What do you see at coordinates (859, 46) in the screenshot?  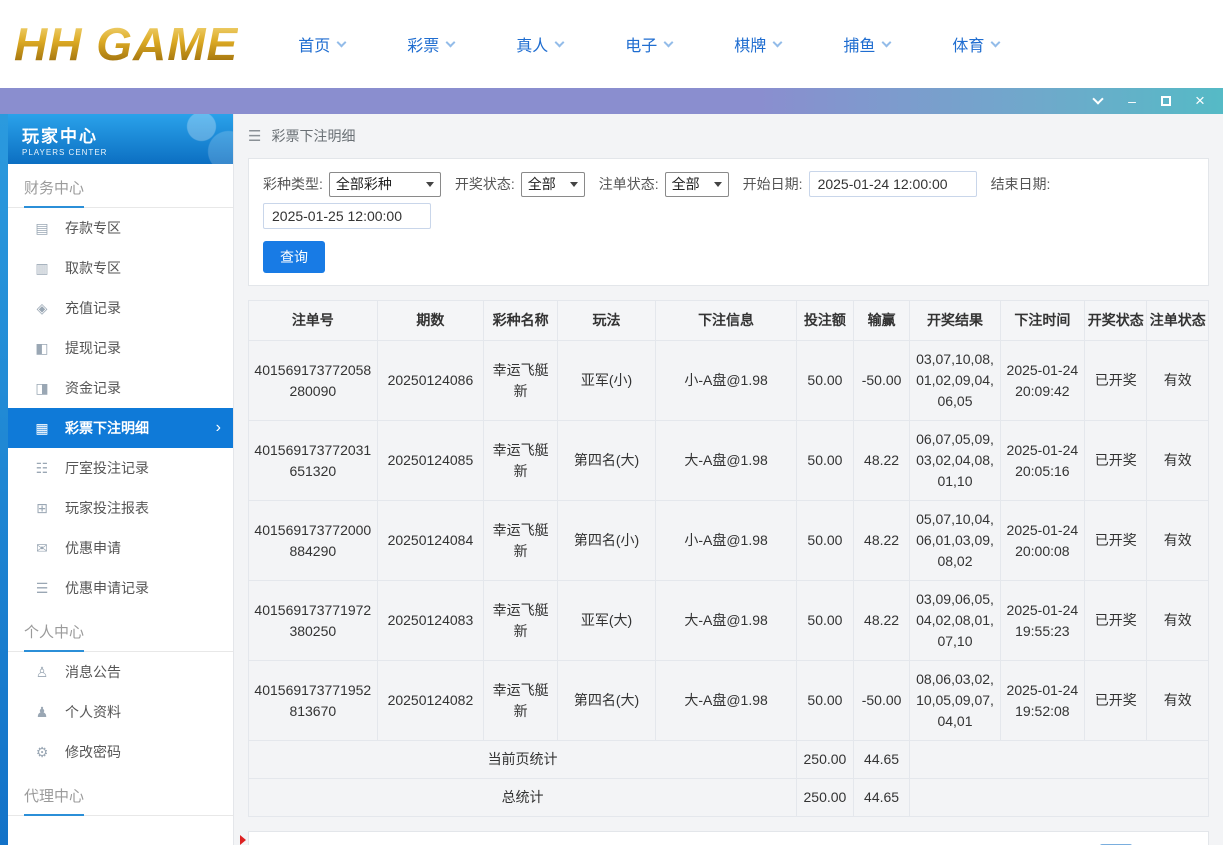 I see `nav-label: 捕鱼` at bounding box center [859, 46].